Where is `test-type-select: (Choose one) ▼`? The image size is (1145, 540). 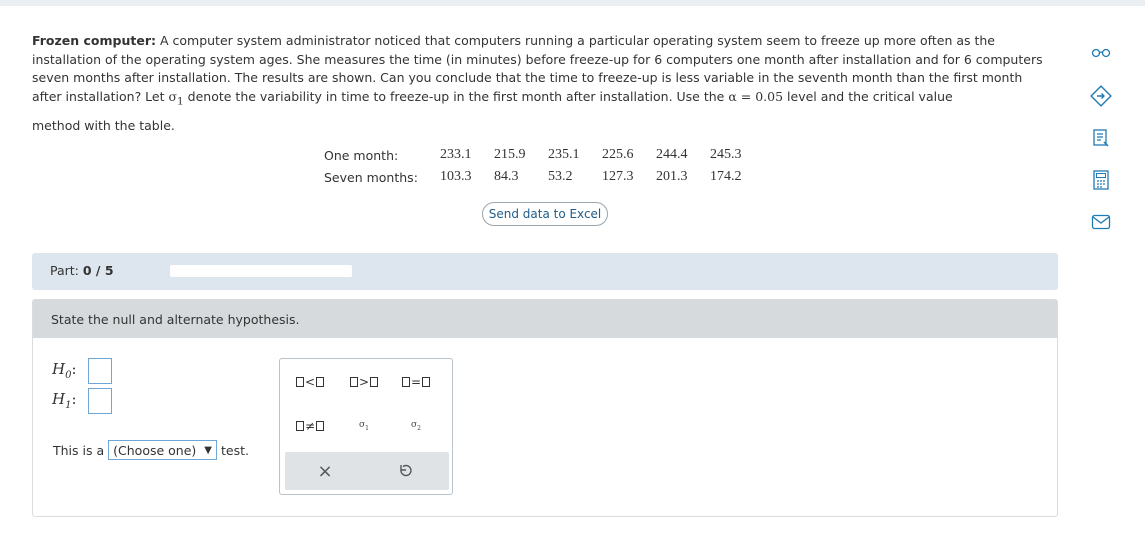
test-type-select: (Choose one) ▼ is located at coordinates (162, 450).